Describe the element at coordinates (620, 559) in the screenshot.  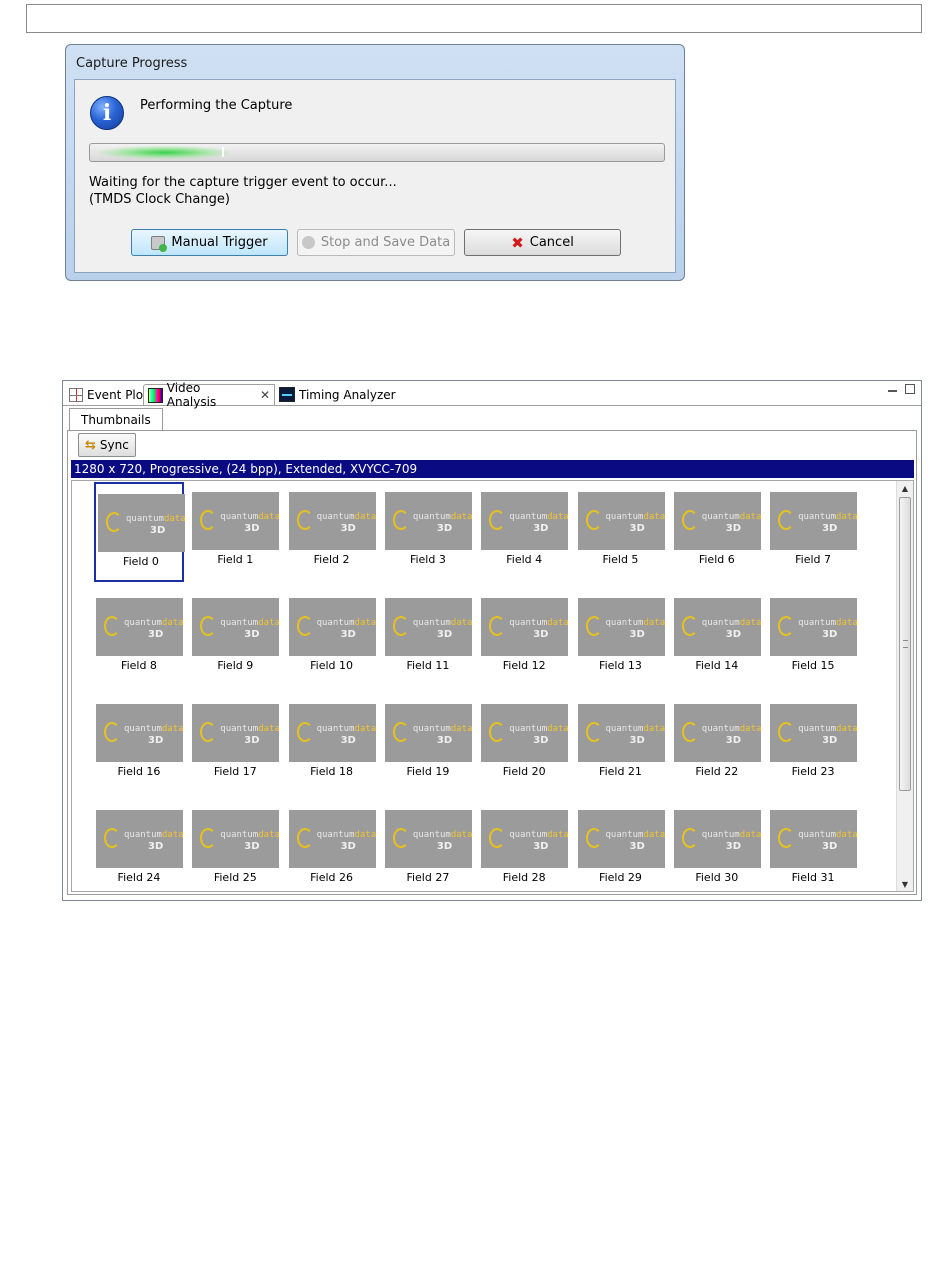
I see `thumbnail-label: Field 5` at that location.